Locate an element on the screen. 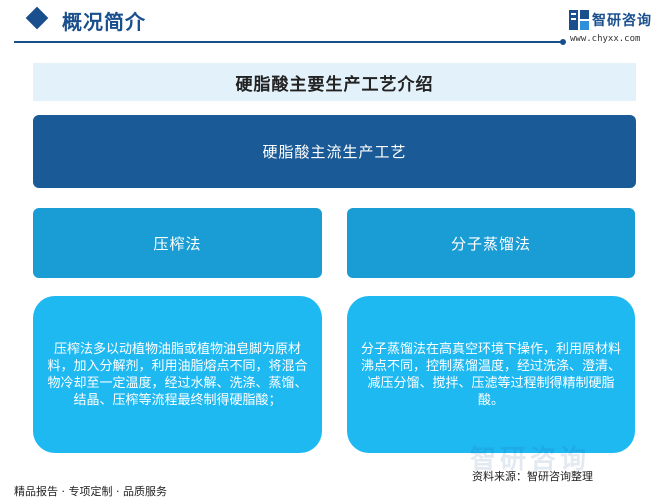 Image resolution: width=670 pixels, height=503 pixels. brand-block: 智研咨询 www.chyxx.com is located at coordinates (618, 28).